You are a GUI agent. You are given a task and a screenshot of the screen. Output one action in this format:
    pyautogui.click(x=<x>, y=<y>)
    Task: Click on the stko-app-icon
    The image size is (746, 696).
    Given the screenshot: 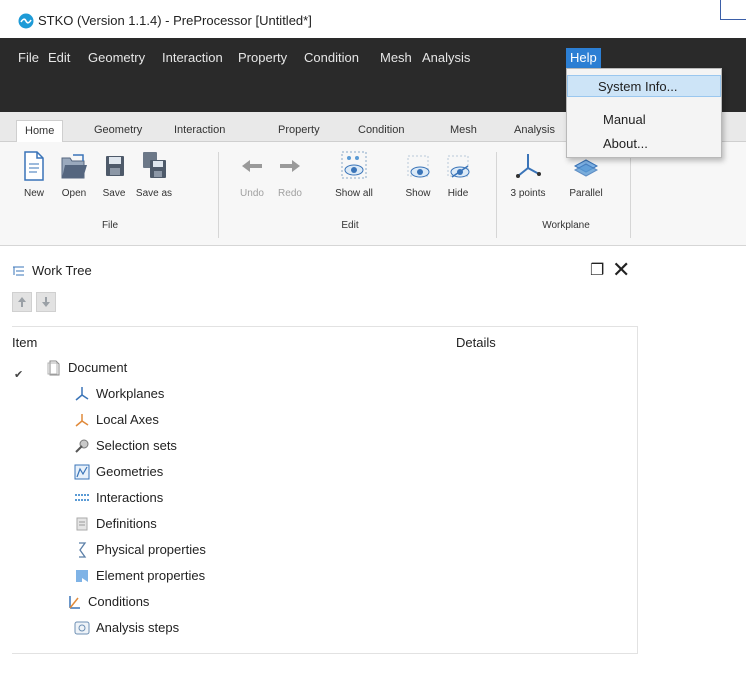 What is the action you would take?
    pyautogui.click(x=26, y=21)
    